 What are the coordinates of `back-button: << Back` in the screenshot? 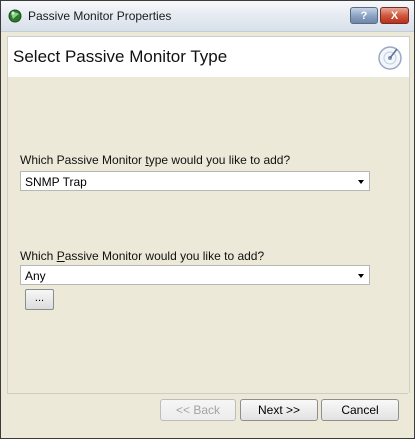 It's located at (198, 410).